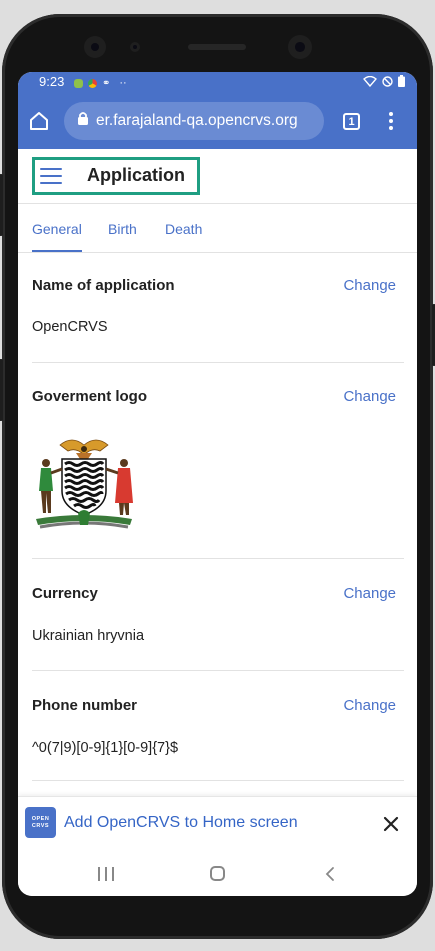  I want to click on lock-icon, so click(79, 121).